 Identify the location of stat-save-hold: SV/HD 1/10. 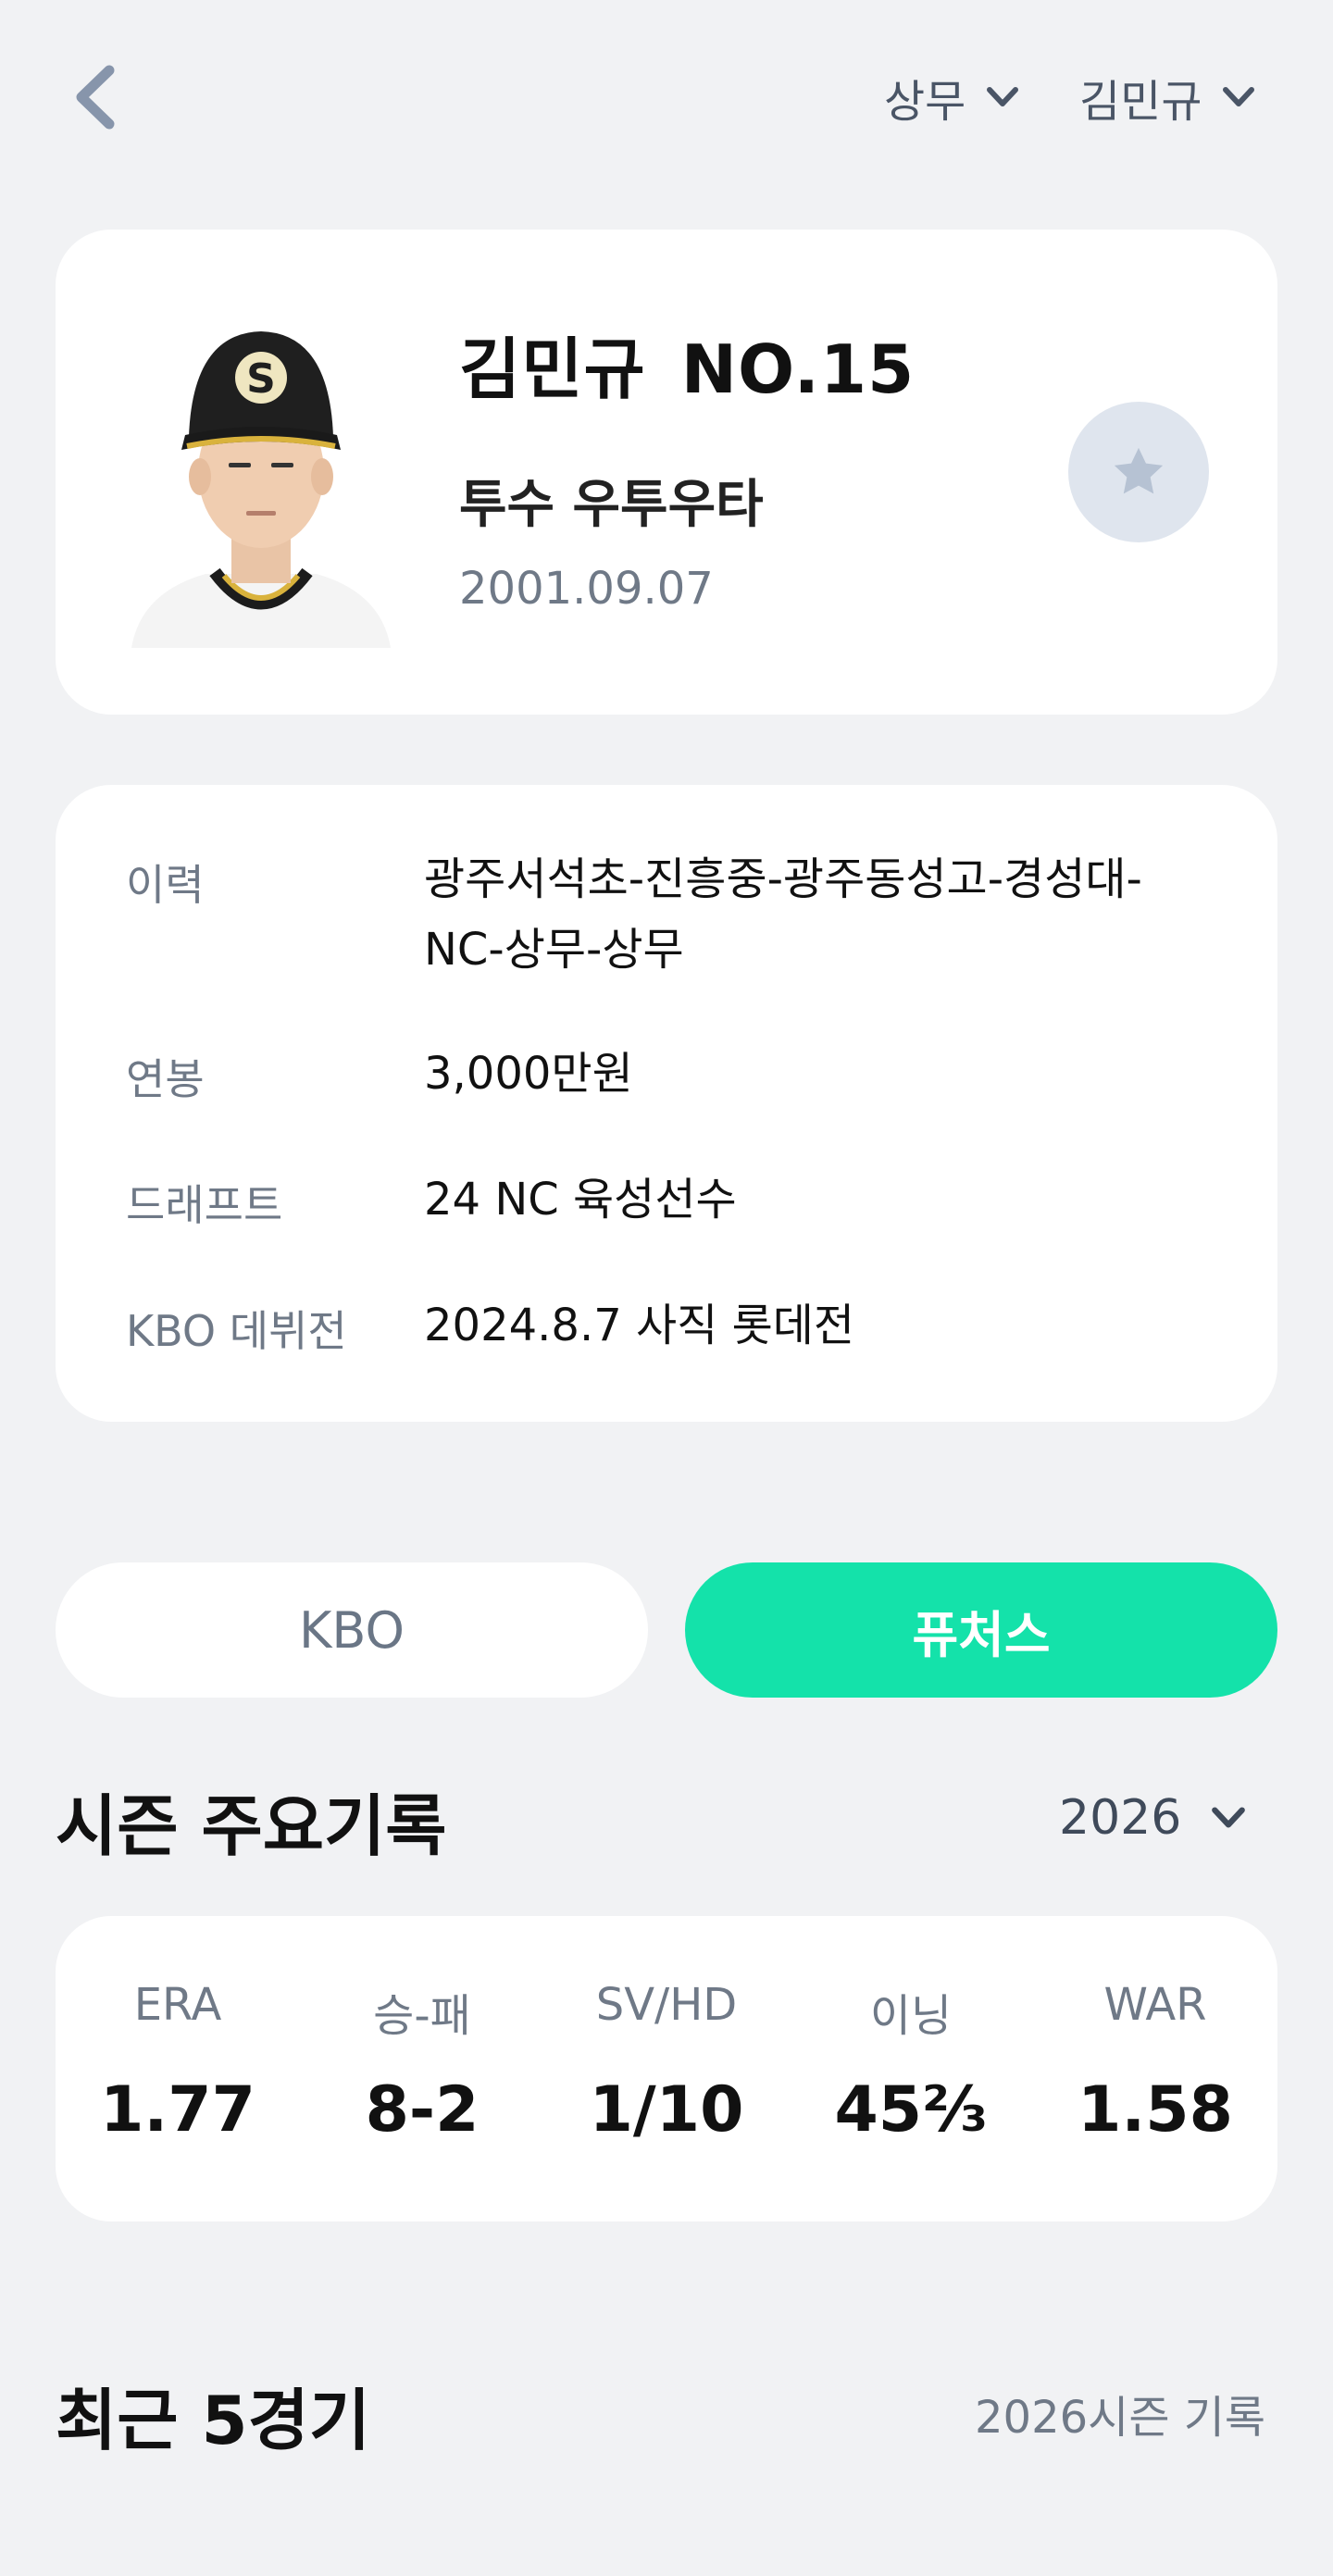
(666, 2068).